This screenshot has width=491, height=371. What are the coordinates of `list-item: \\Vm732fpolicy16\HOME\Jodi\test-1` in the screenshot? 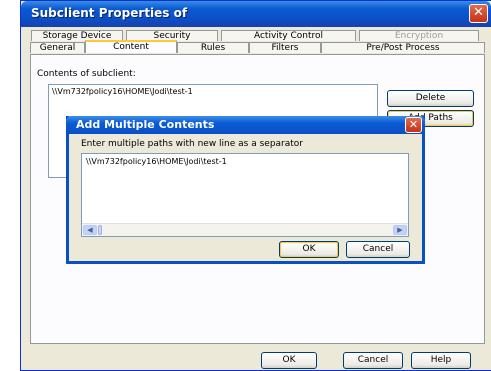 It's located at (122, 91).